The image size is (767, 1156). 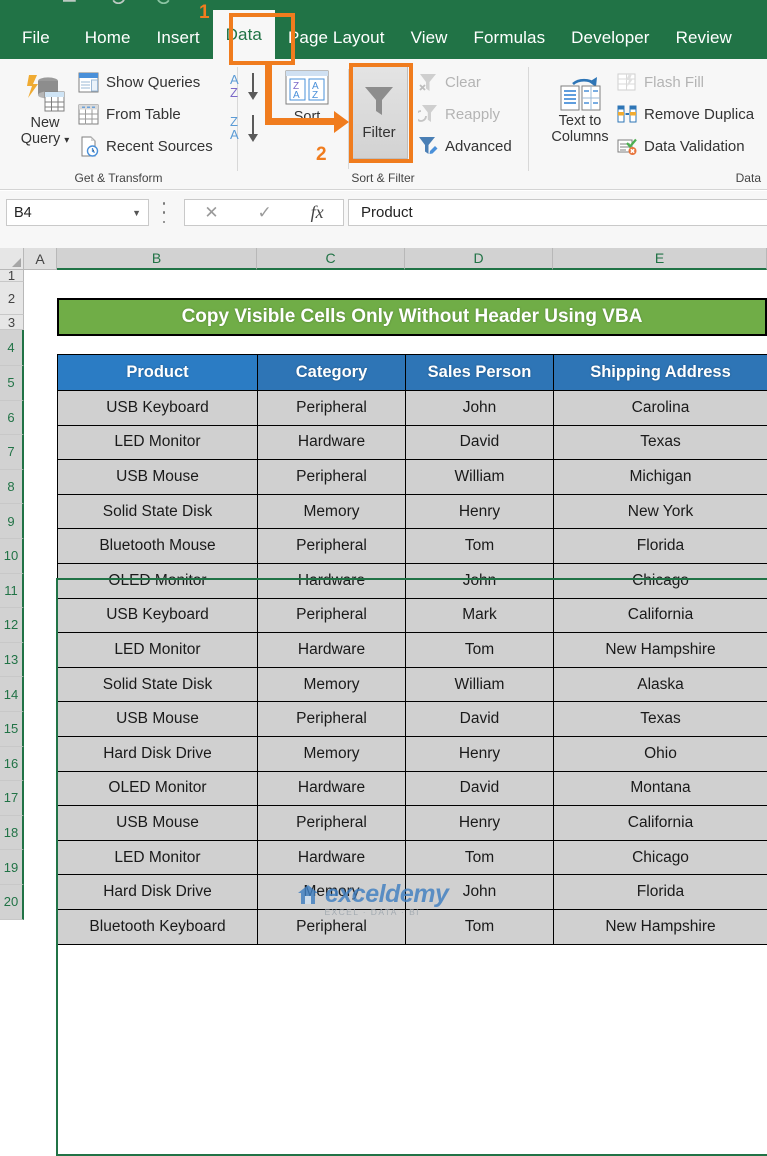 What do you see at coordinates (12, 418) in the screenshot?
I see `row-header-6: 6` at bounding box center [12, 418].